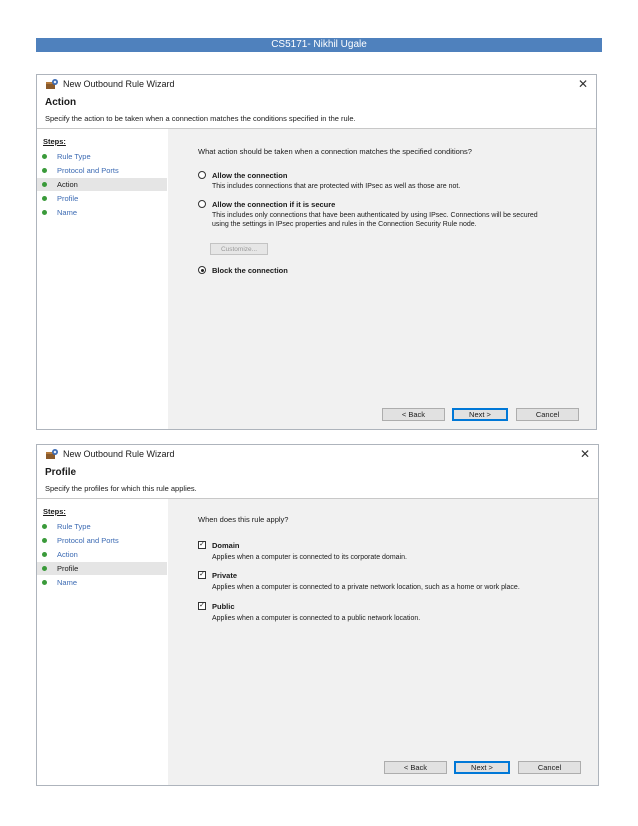 The width and height of the screenshot is (638, 826). Describe the element at coordinates (61, 102) in the screenshot. I see `page-title: Action` at that location.